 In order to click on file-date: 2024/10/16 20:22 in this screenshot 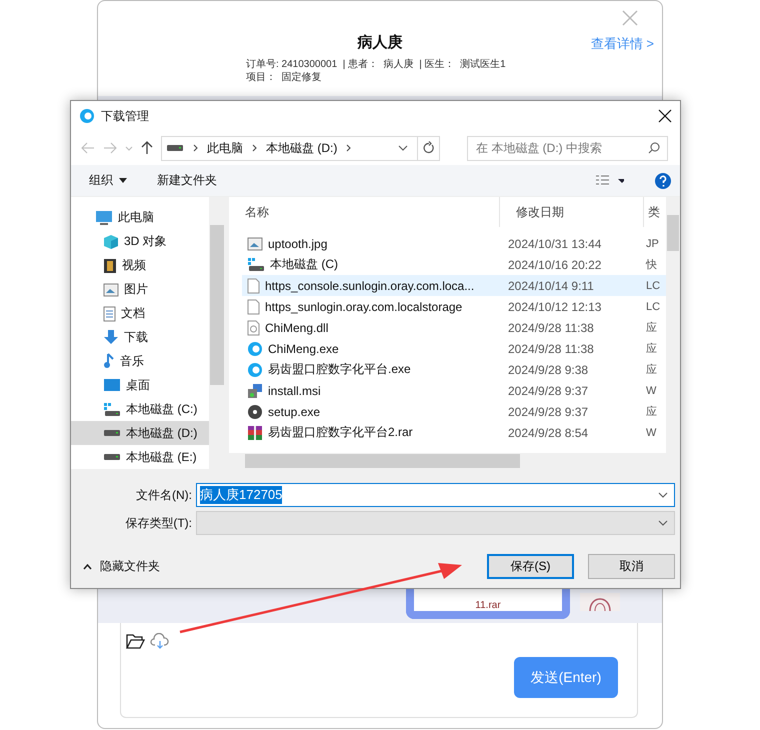, I will do `click(554, 265)`.